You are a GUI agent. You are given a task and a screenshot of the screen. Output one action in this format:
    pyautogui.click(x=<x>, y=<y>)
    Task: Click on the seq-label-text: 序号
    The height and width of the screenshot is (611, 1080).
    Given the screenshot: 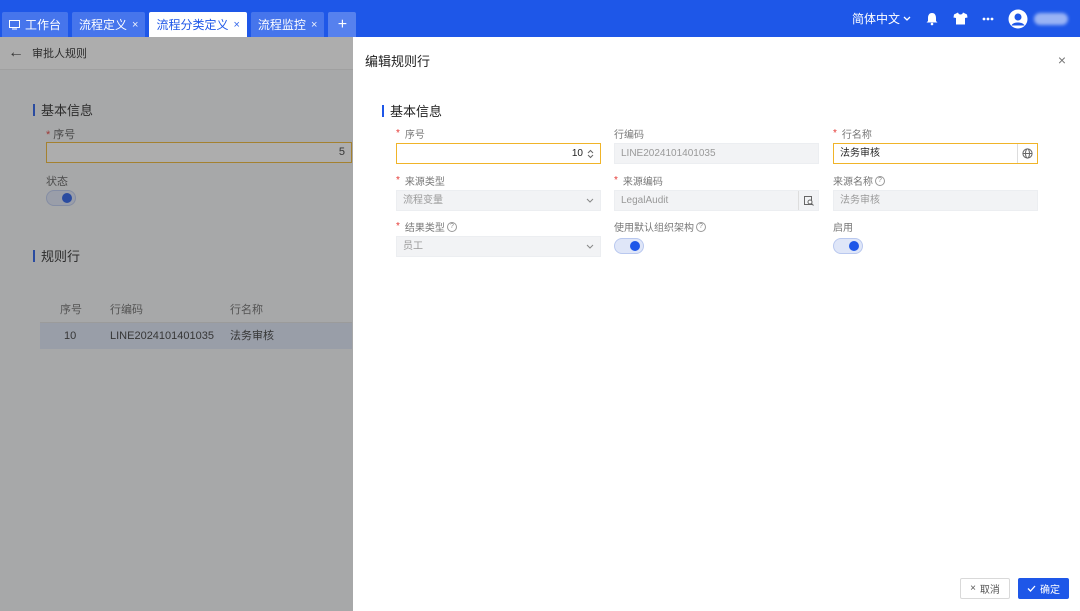 What is the action you would take?
    pyautogui.click(x=414, y=135)
    